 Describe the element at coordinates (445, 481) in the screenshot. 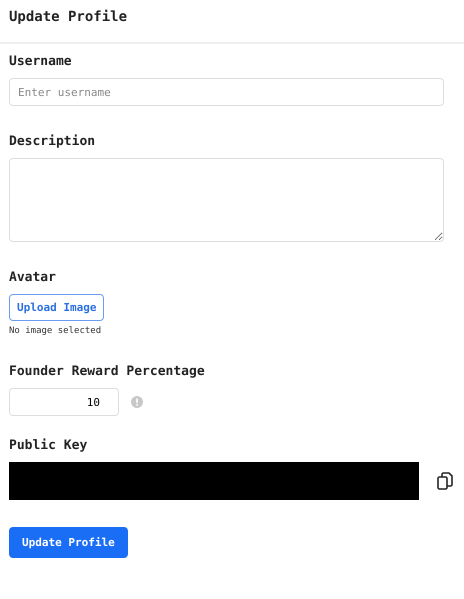

I see `copy-icon` at that location.